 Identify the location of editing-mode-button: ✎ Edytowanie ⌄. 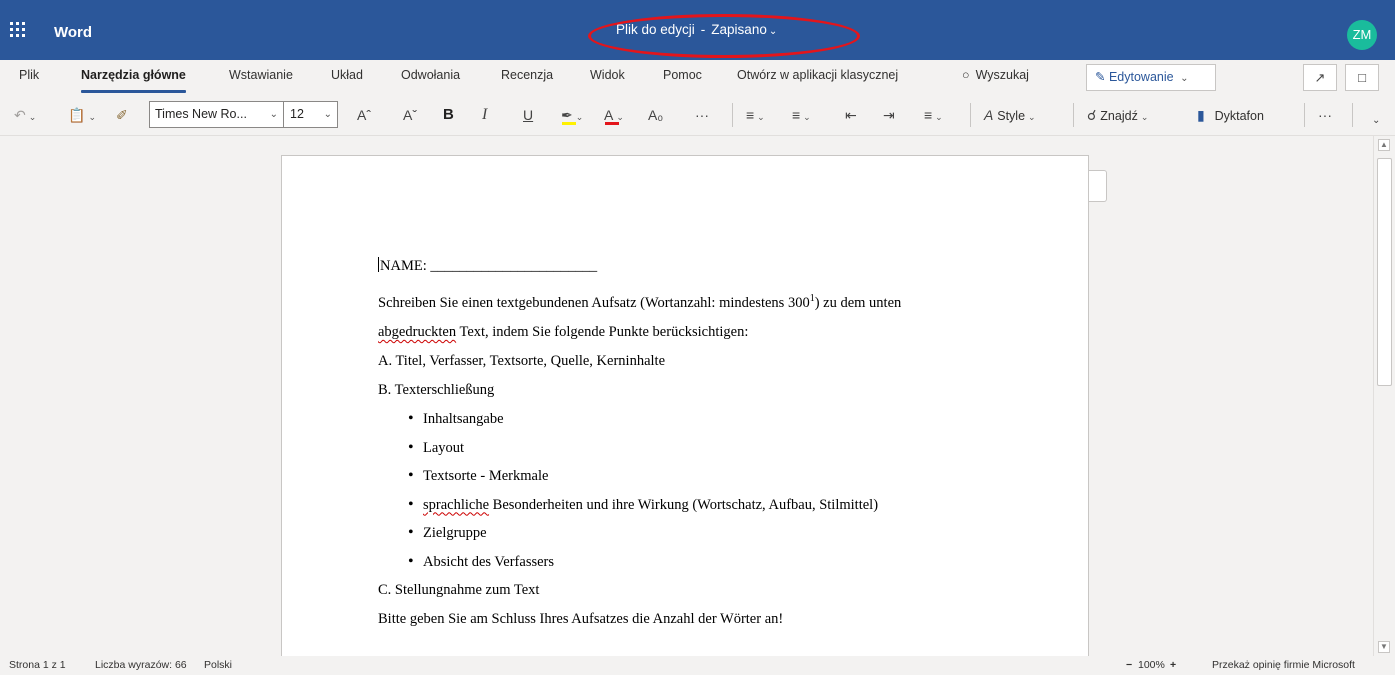
(1151, 77).